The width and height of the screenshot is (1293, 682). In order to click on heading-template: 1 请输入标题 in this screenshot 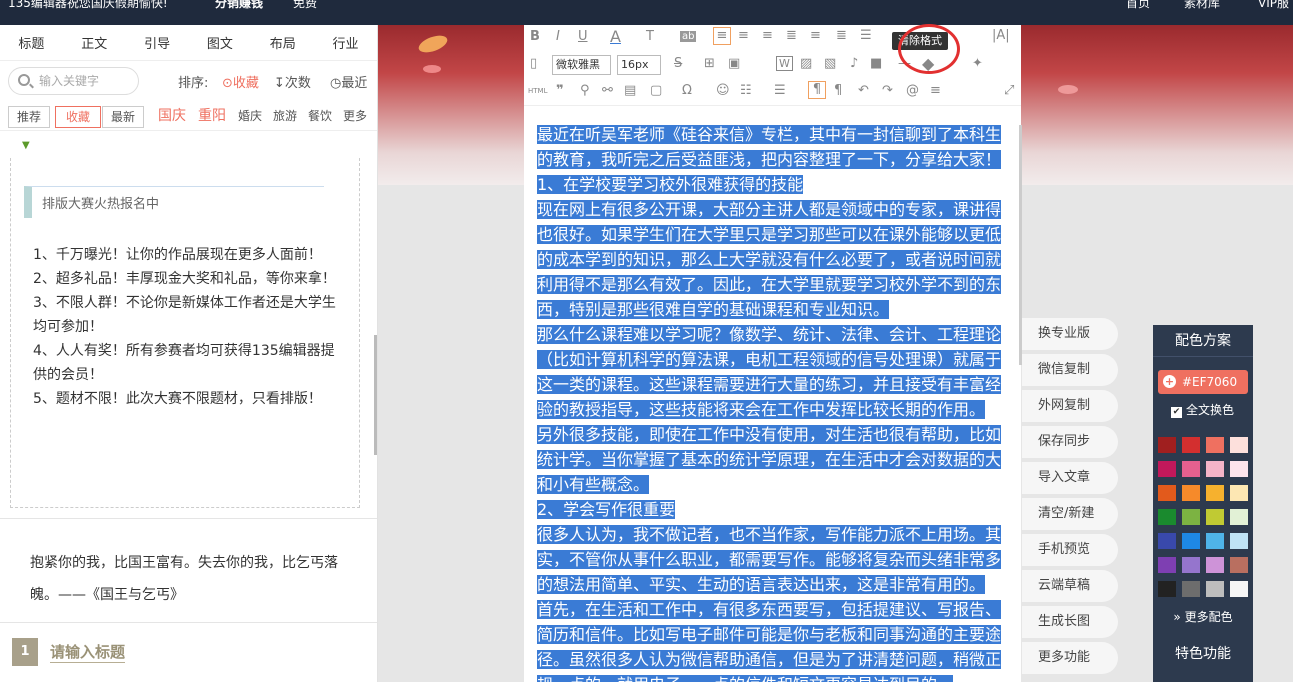, I will do `click(69, 652)`.